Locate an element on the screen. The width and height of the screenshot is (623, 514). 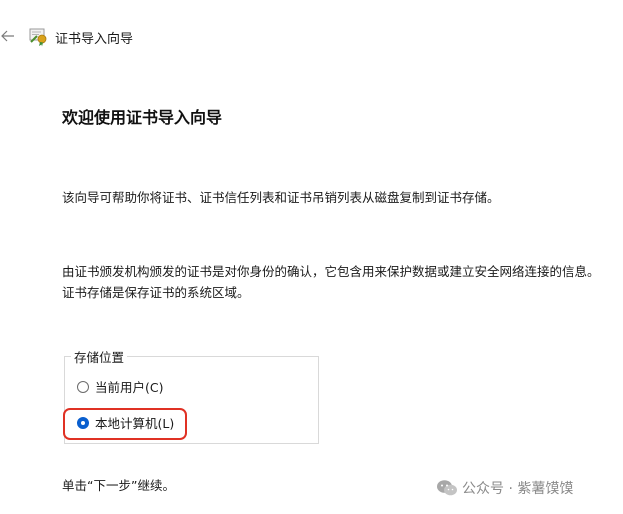
current-user-label: 当前用户(C) is located at coordinates (129, 387).